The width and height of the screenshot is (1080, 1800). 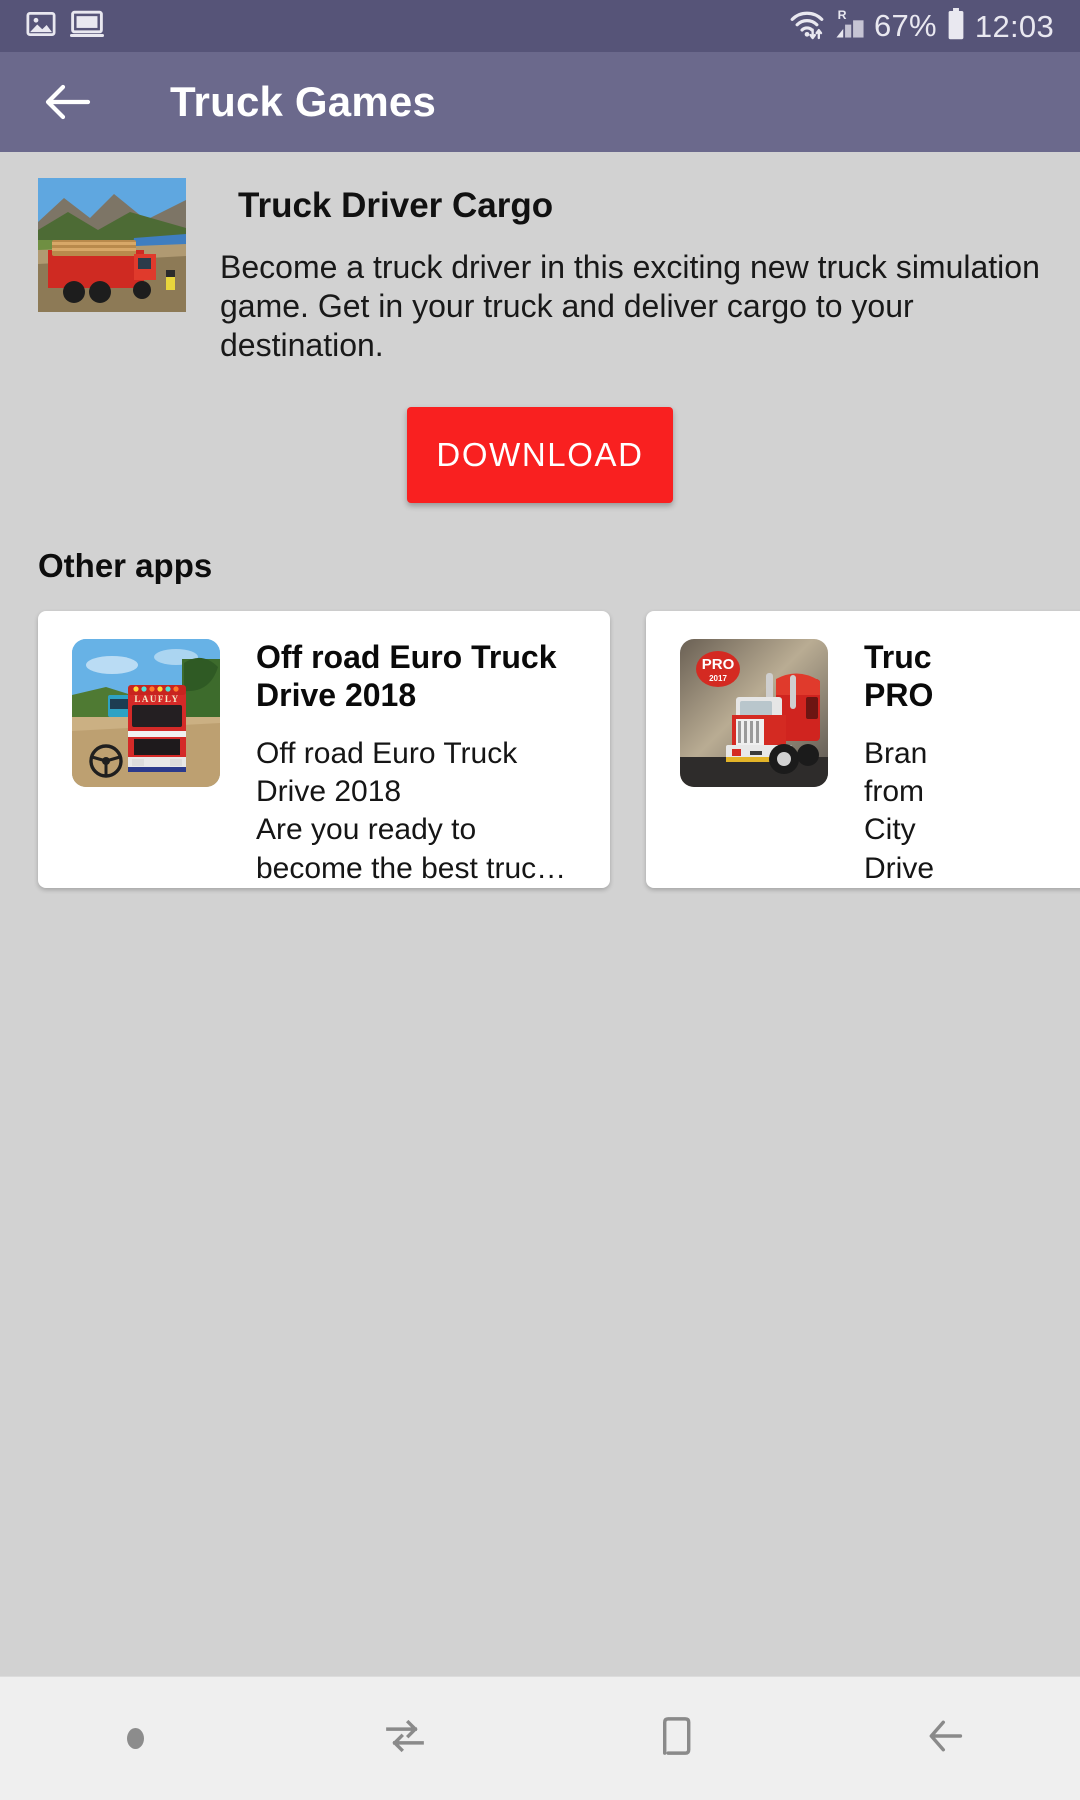 What do you see at coordinates (956, 26) in the screenshot?
I see `battery-icon` at bounding box center [956, 26].